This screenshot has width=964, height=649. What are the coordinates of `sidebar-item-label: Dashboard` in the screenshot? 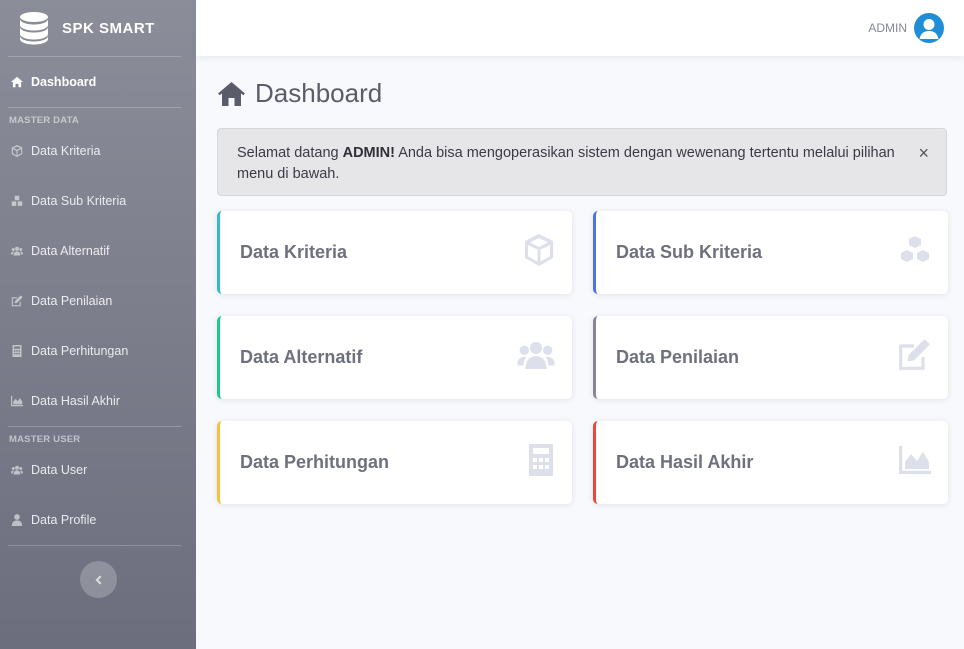 It's located at (64, 82).